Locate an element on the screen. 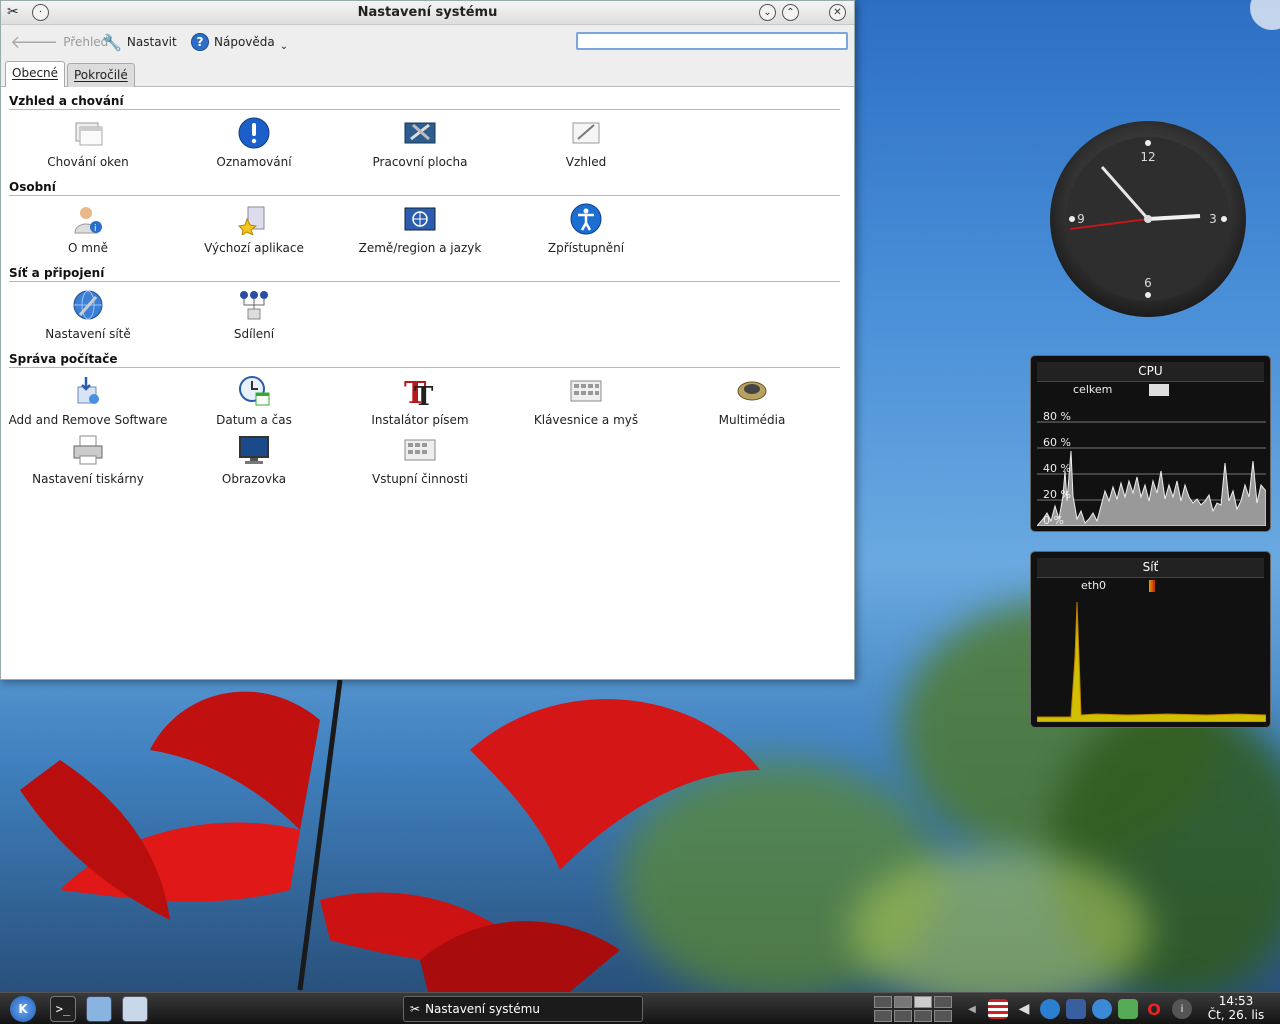 The height and width of the screenshot is (1024, 1280). back-overview-button: 🡐 Přehled is located at coordinates (59, 42).